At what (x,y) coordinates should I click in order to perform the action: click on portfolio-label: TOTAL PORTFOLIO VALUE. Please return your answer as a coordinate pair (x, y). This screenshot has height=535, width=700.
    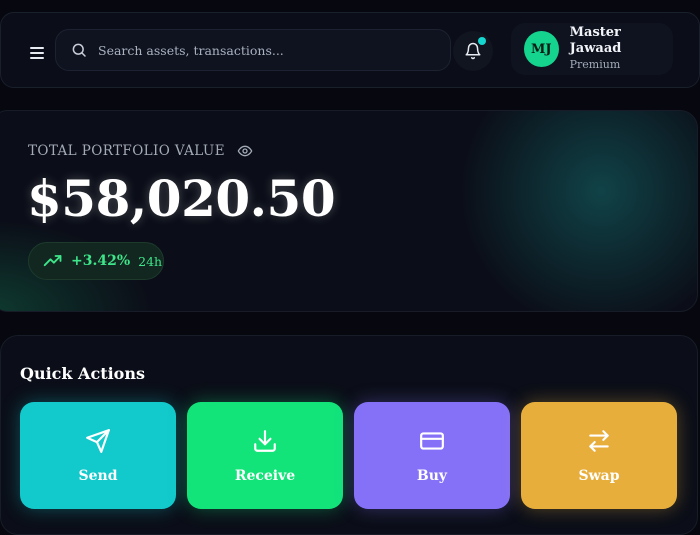
    Looking at the image, I should click on (126, 151).